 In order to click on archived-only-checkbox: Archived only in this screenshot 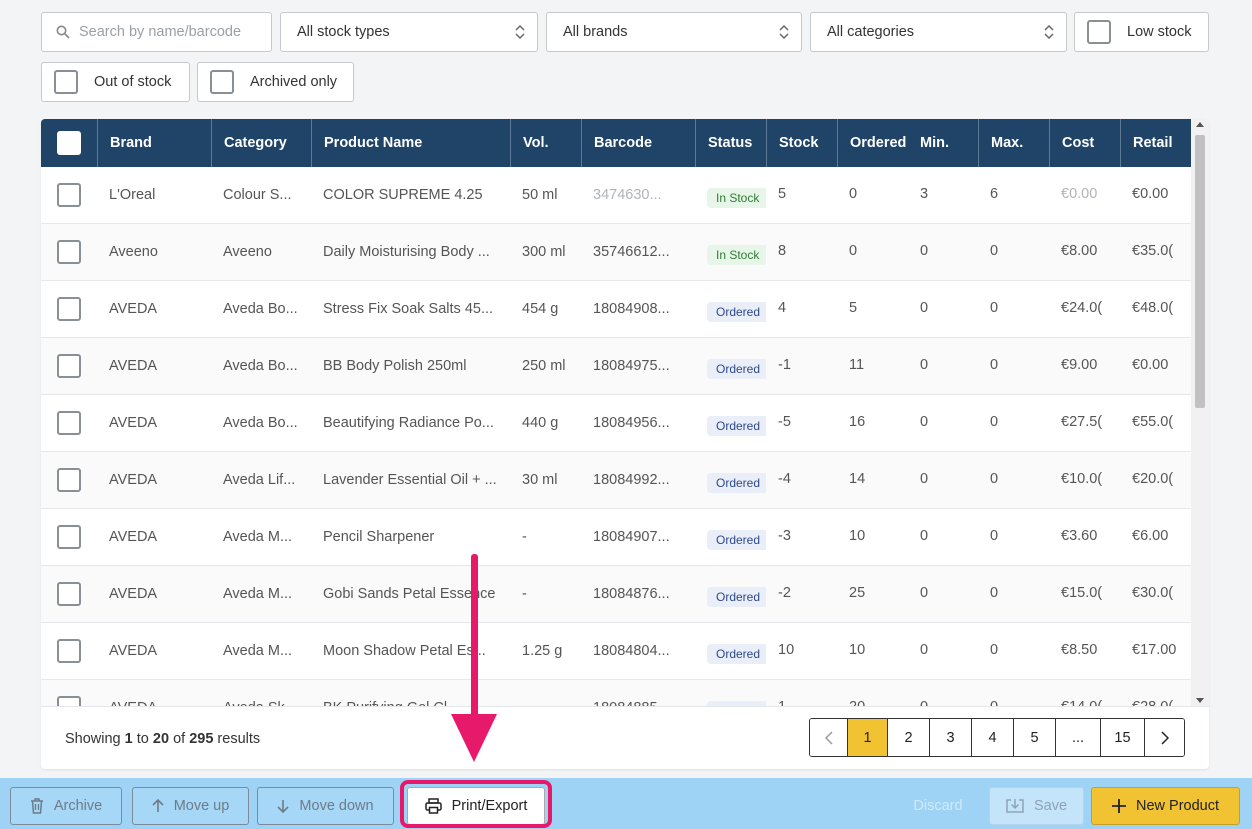, I will do `click(275, 82)`.